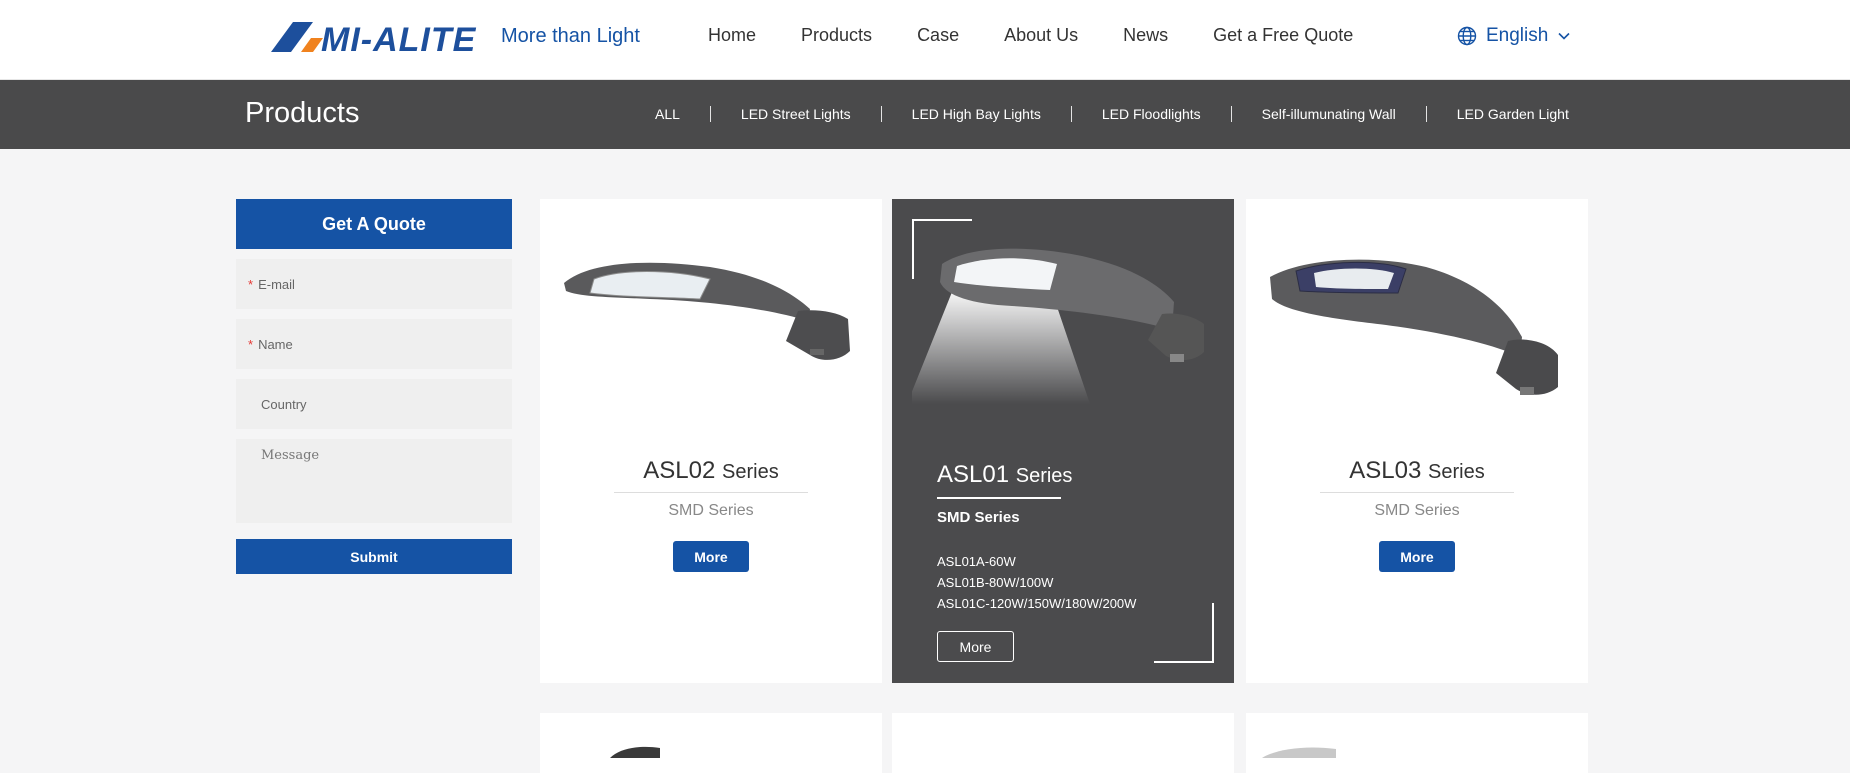 The height and width of the screenshot is (773, 1850). What do you see at coordinates (711, 441) in the screenshot?
I see `product-card-asl02: ASL02 Series SMD Series More` at bounding box center [711, 441].